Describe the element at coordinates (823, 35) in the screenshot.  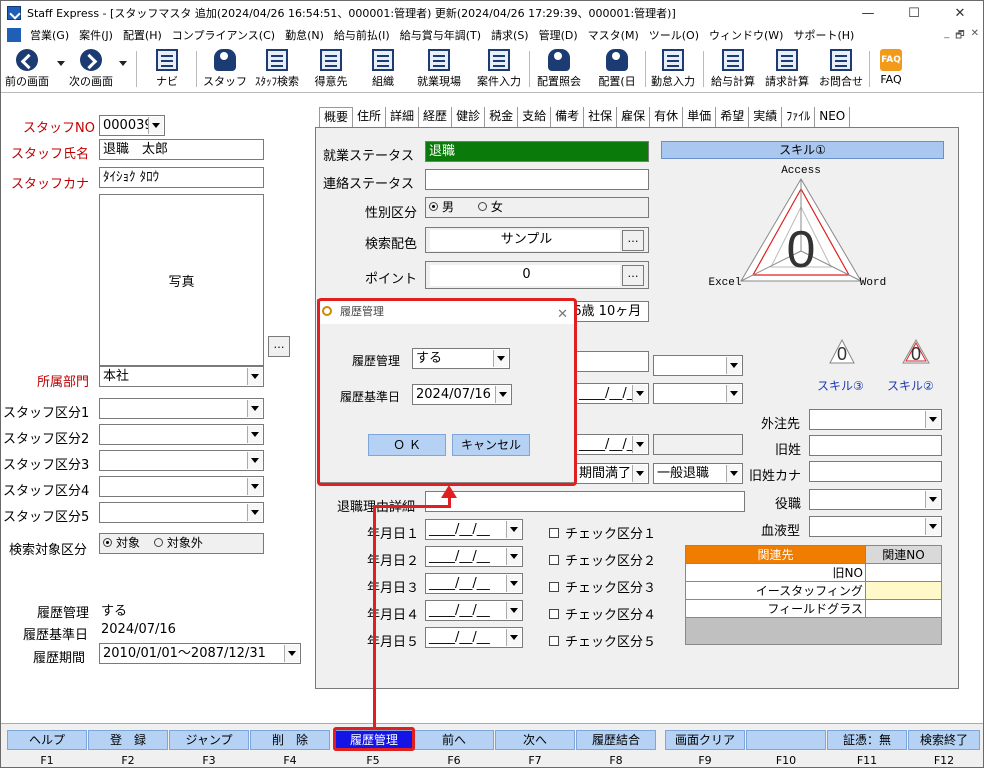
I see `menu-support: サポート(H)` at that location.